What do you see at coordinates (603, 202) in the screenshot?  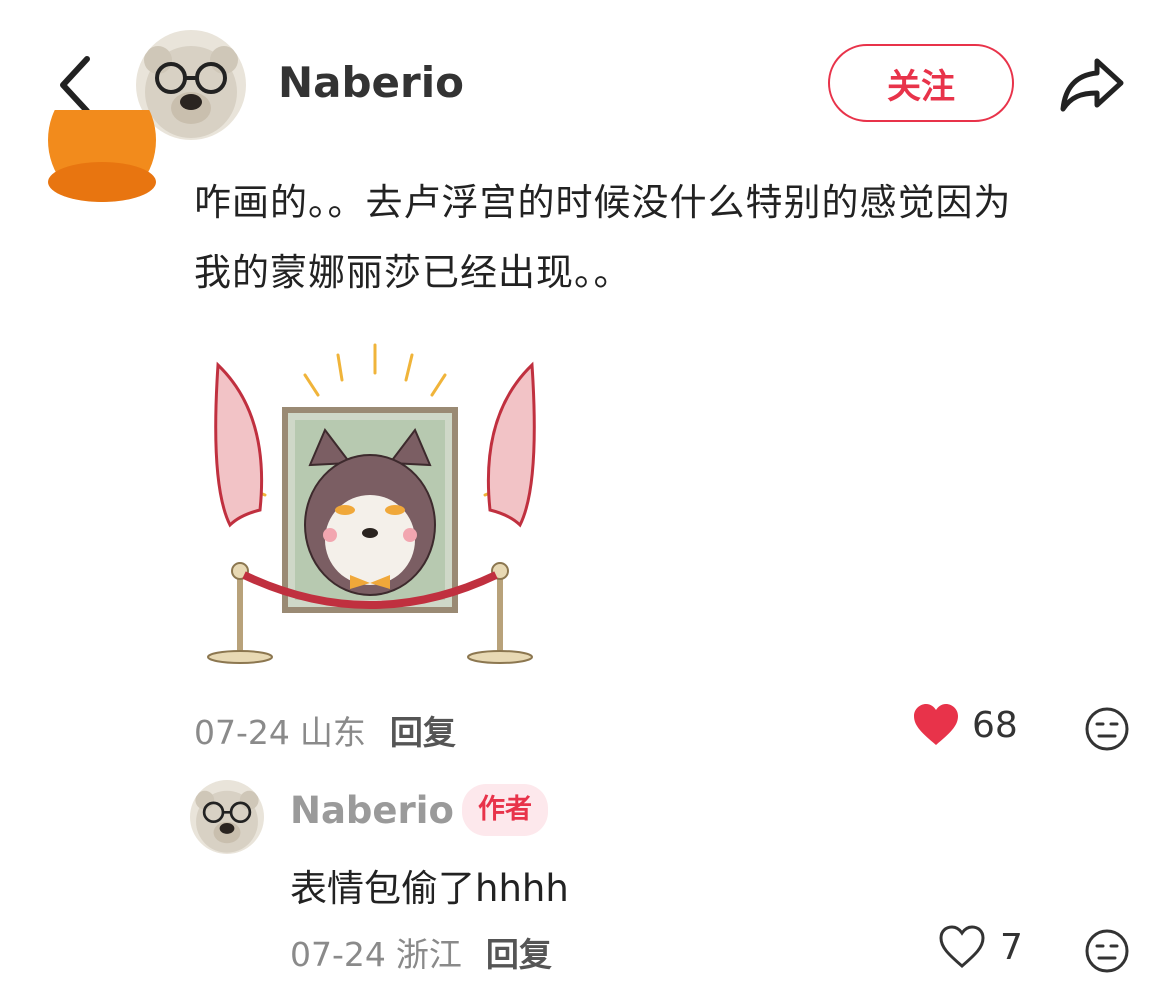 I see `comment-text-line-1: 咋画的。。去卢浮宫的时候没什么特别的感觉因为` at bounding box center [603, 202].